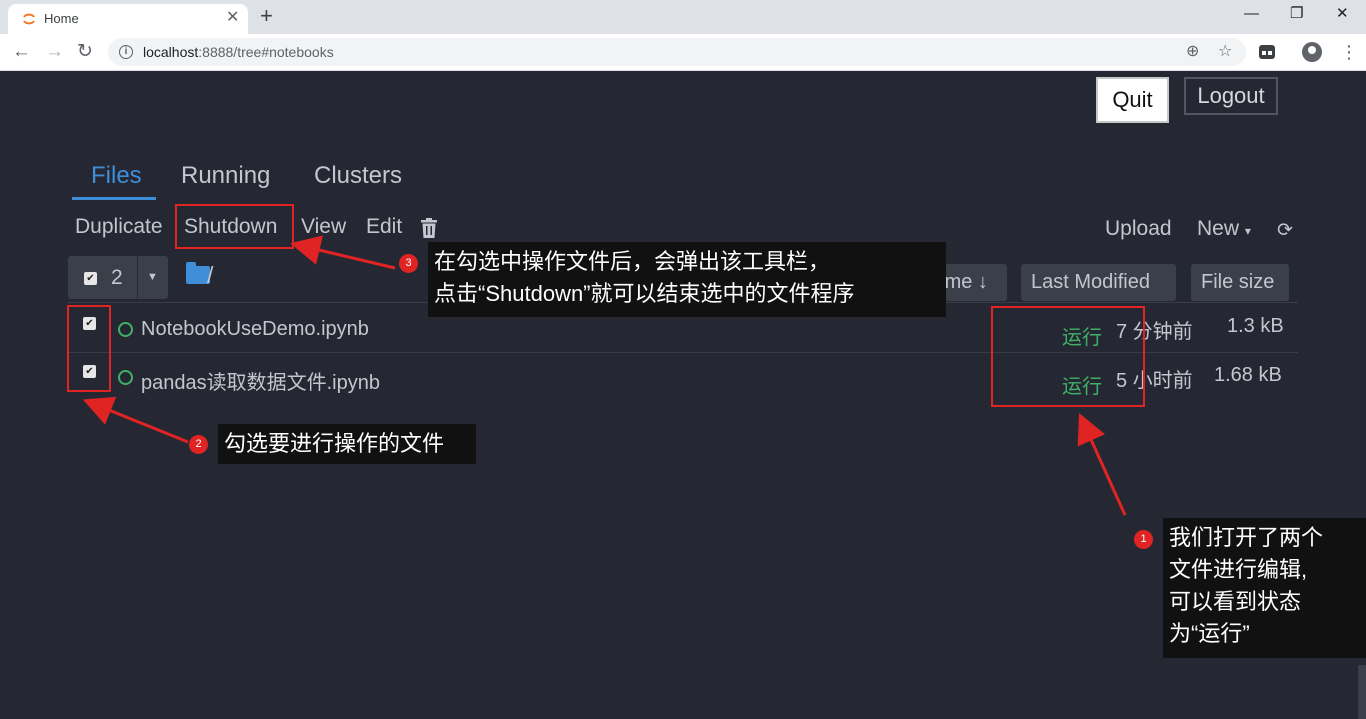 Image resolution: width=1366 pixels, height=719 pixels. What do you see at coordinates (1143, 539) in the screenshot?
I see `annotation-badge-1: 1` at bounding box center [1143, 539].